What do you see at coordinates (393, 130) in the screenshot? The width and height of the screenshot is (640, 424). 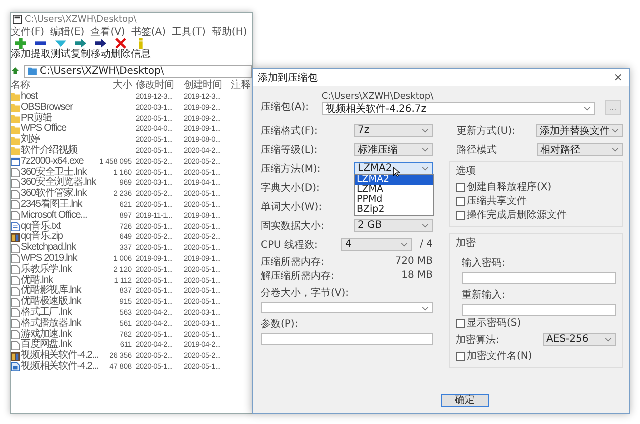 I see `dropdown: 7z` at bounding box center [393, 130].